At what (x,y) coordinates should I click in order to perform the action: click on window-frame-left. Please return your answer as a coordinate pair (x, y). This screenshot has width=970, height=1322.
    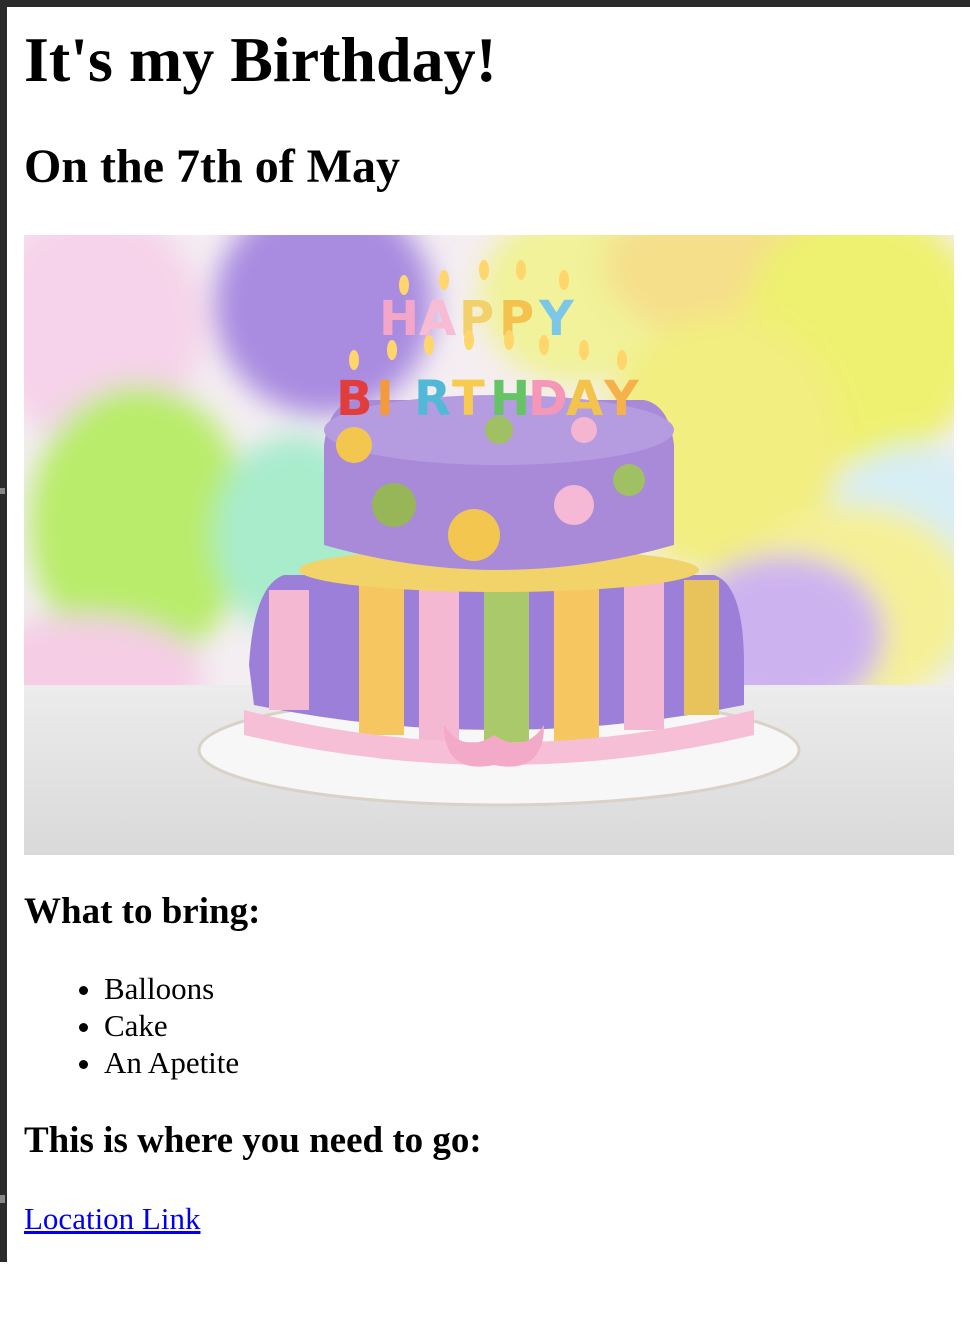
    Looking at the image, I should click on (3, 661).